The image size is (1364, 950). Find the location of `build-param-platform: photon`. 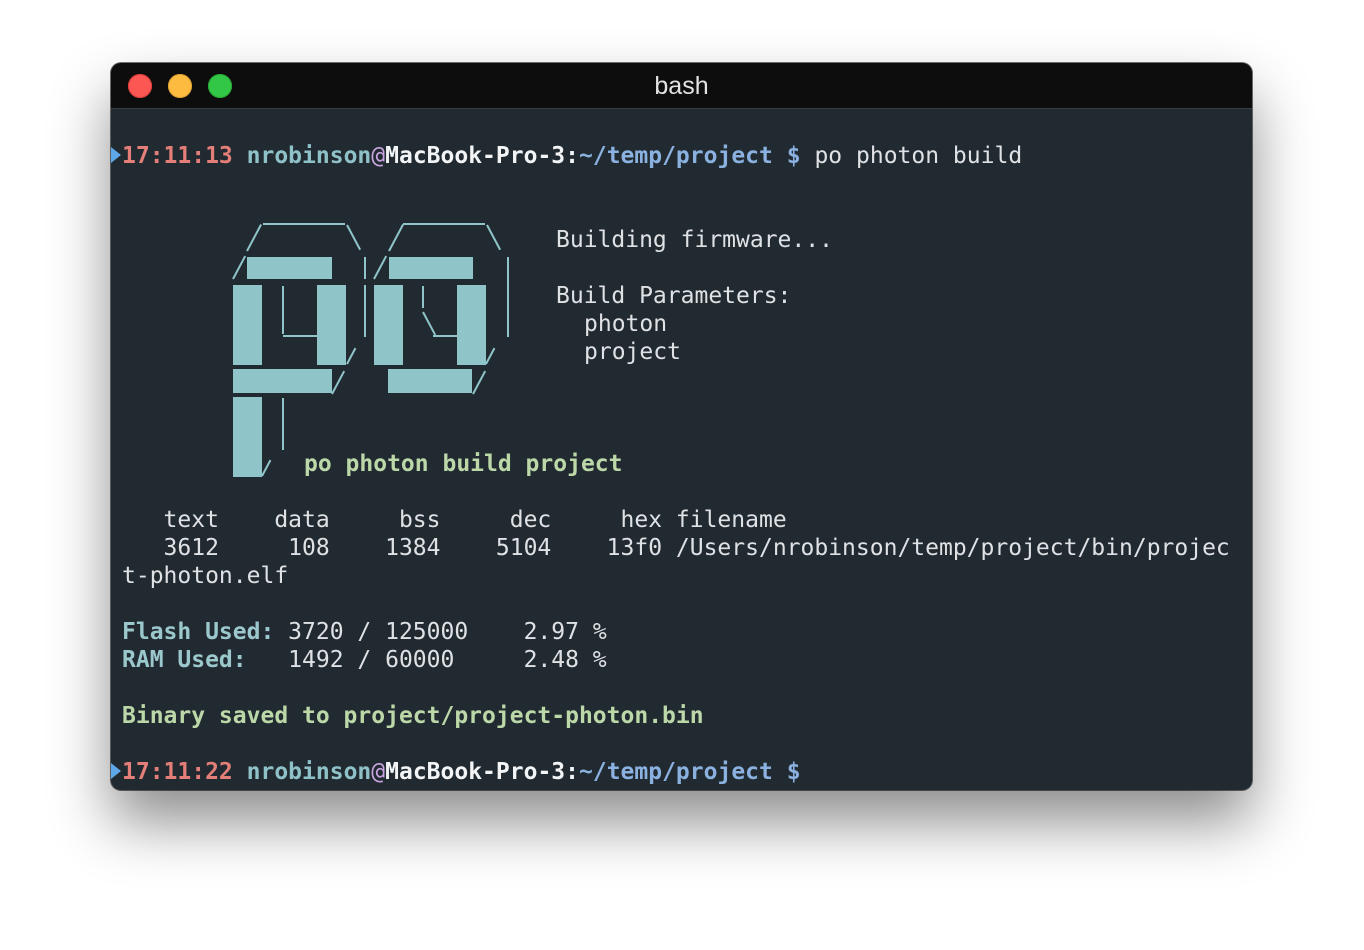

build-param-platform: photon is located at coordinates (626, 324).